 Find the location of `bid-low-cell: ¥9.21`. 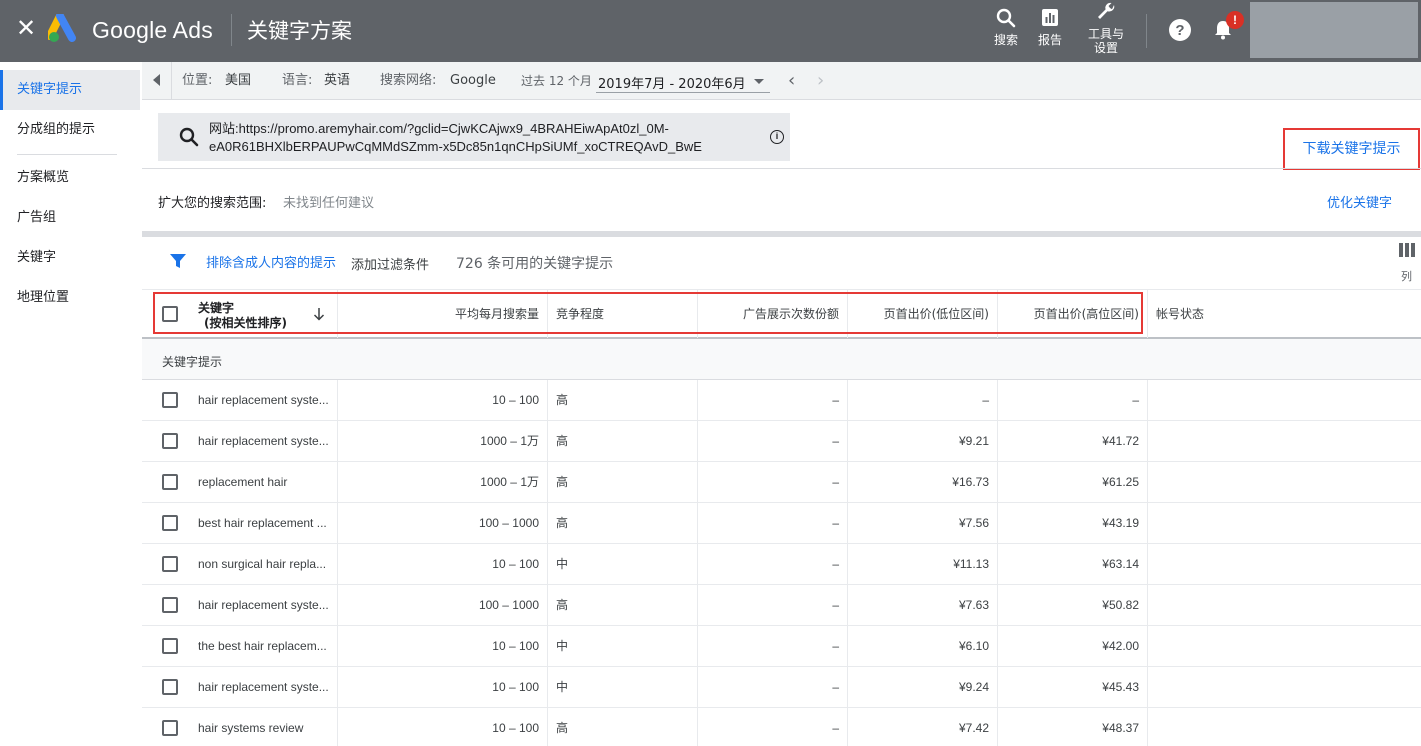

bid-low-cell: ¥9.21 is located at coordinates (923, 441).